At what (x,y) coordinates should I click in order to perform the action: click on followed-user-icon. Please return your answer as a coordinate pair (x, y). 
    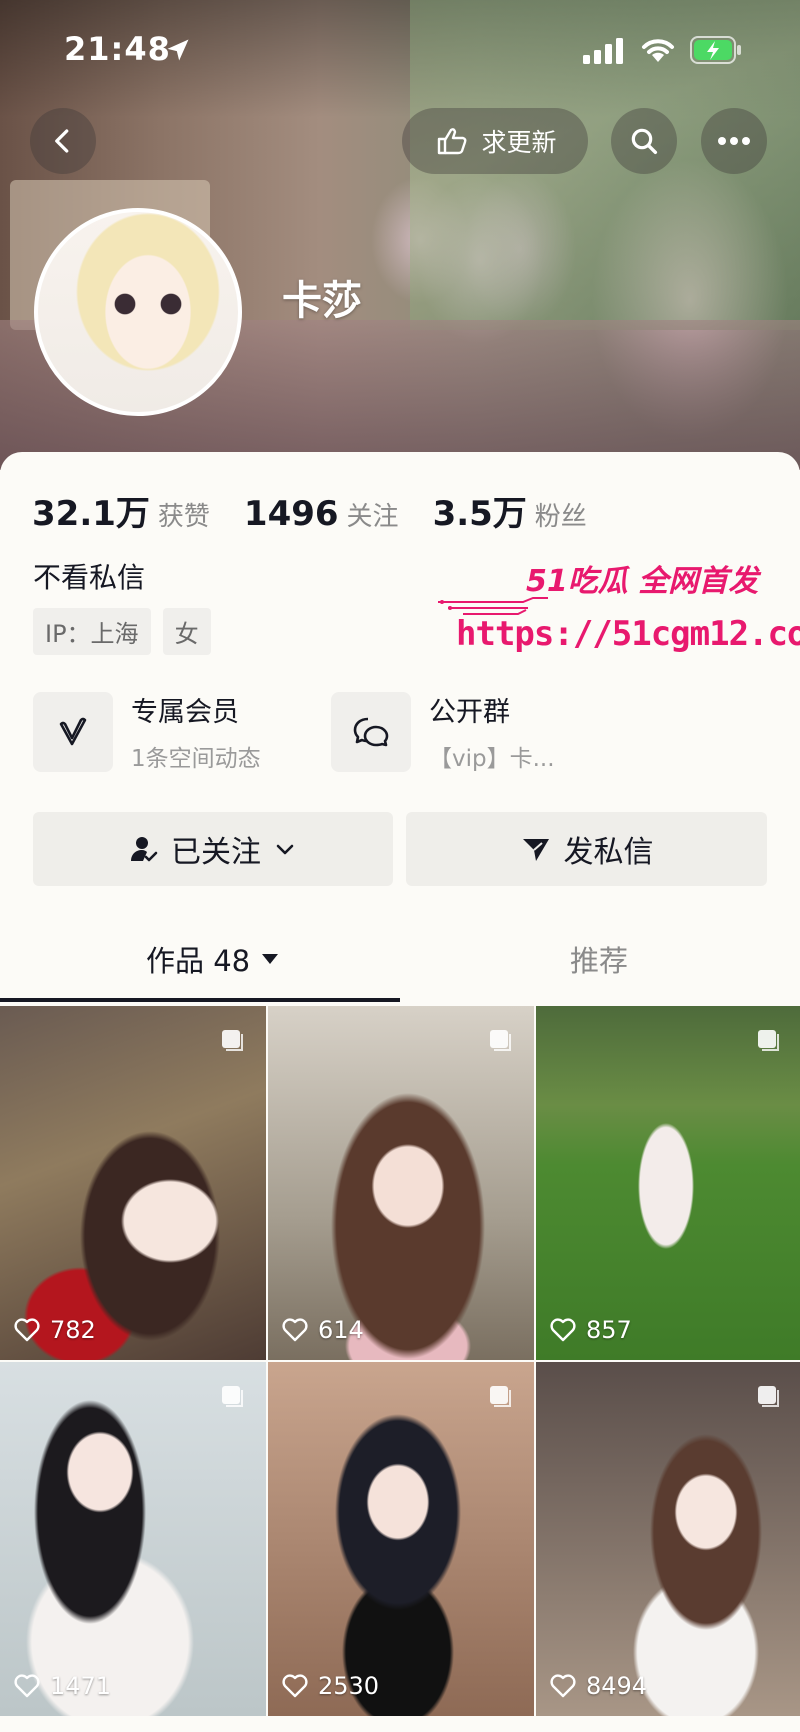
    Looking at the image, I should click on (144, 849).